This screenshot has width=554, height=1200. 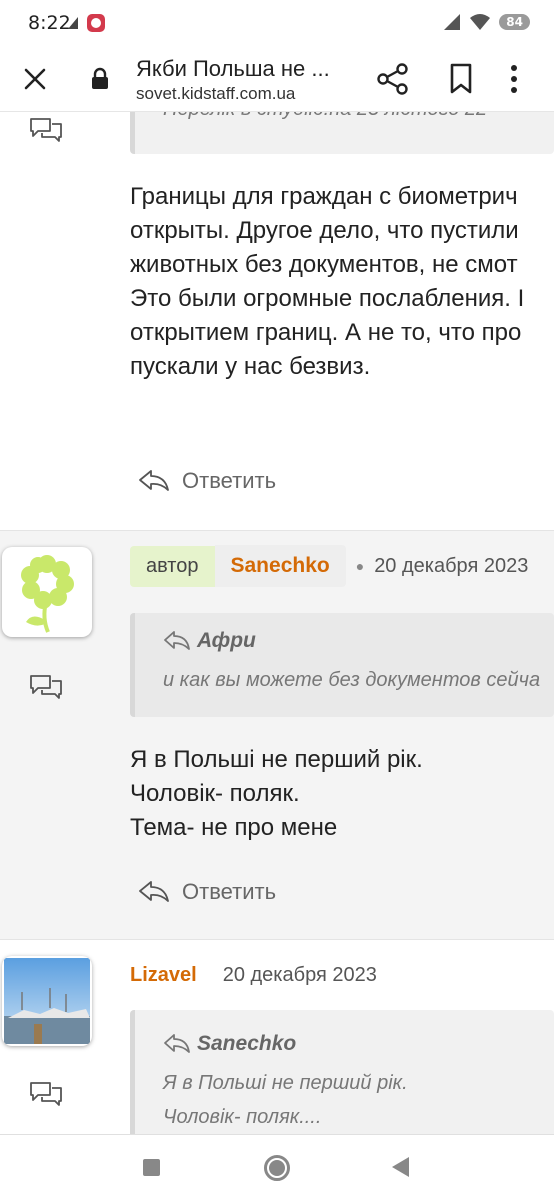 I want to click on system-navigation-bar, so click(x=277, y=1167).